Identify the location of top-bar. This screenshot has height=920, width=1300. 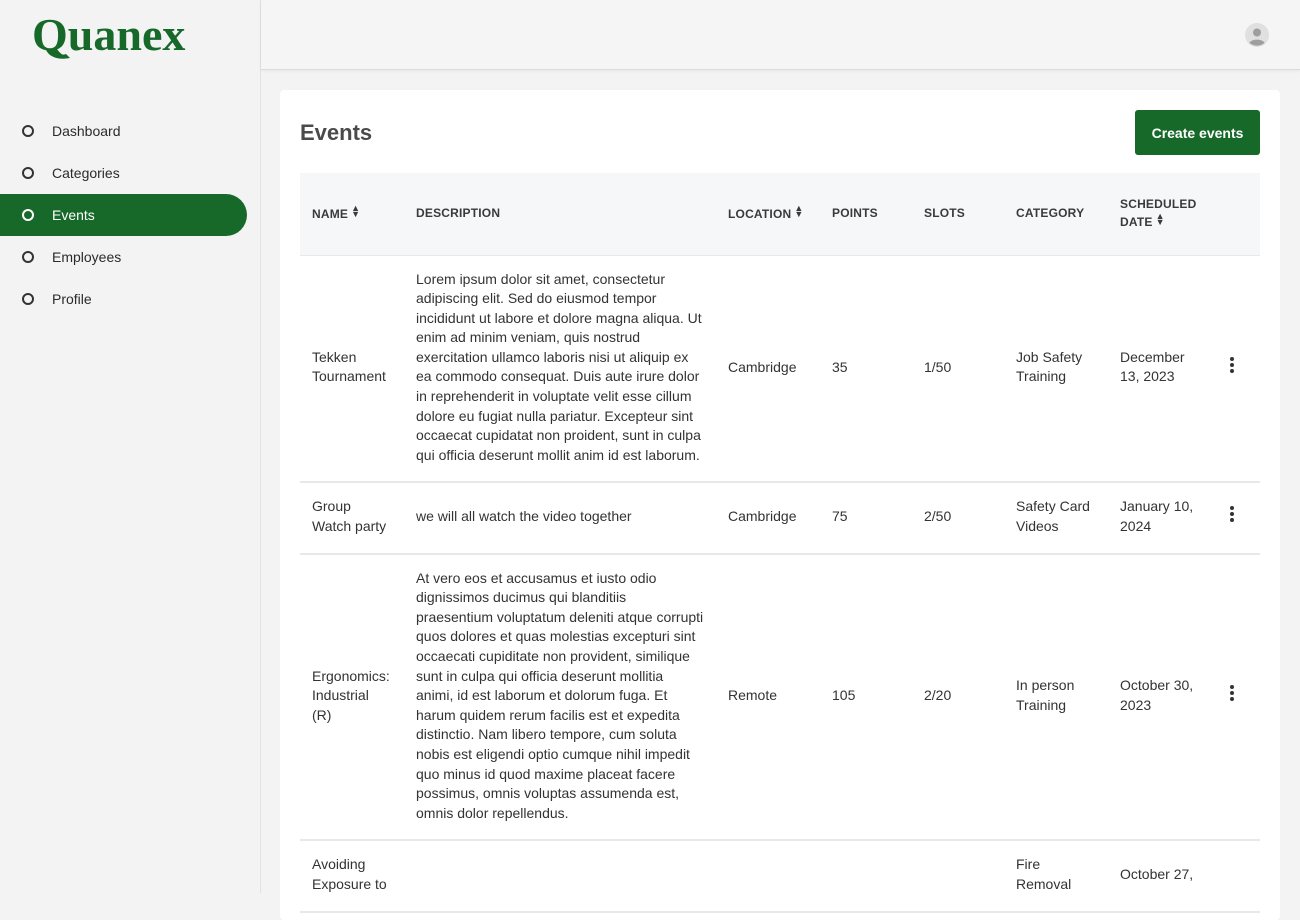
(780, 35).